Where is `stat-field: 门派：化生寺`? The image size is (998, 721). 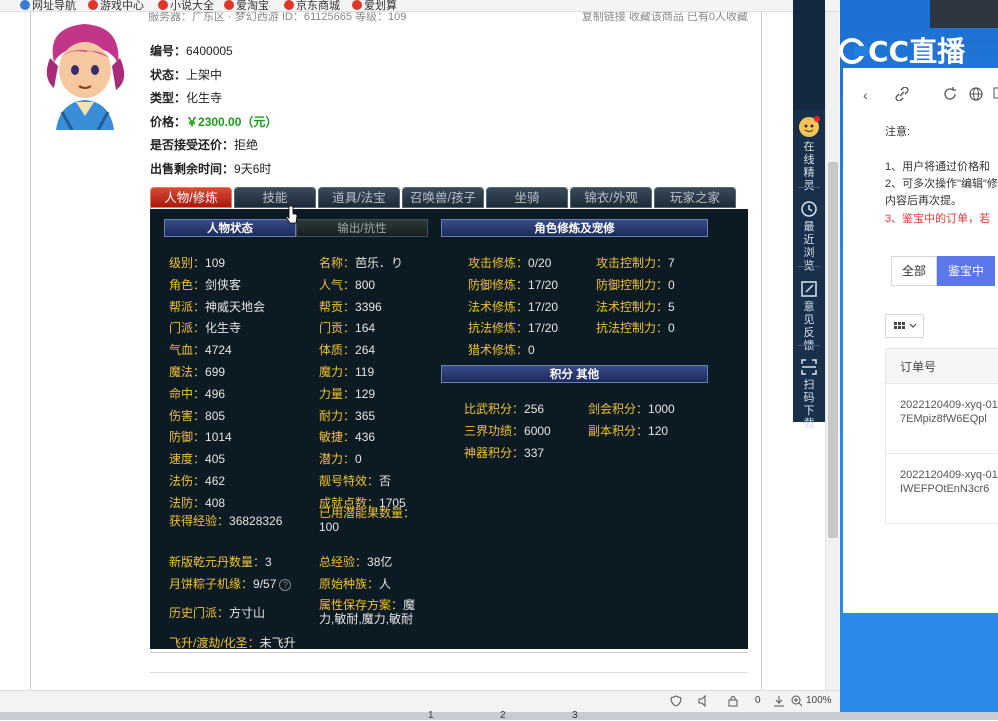
stat-field: 门派：化生寺 is located at coordinates (205, 328).